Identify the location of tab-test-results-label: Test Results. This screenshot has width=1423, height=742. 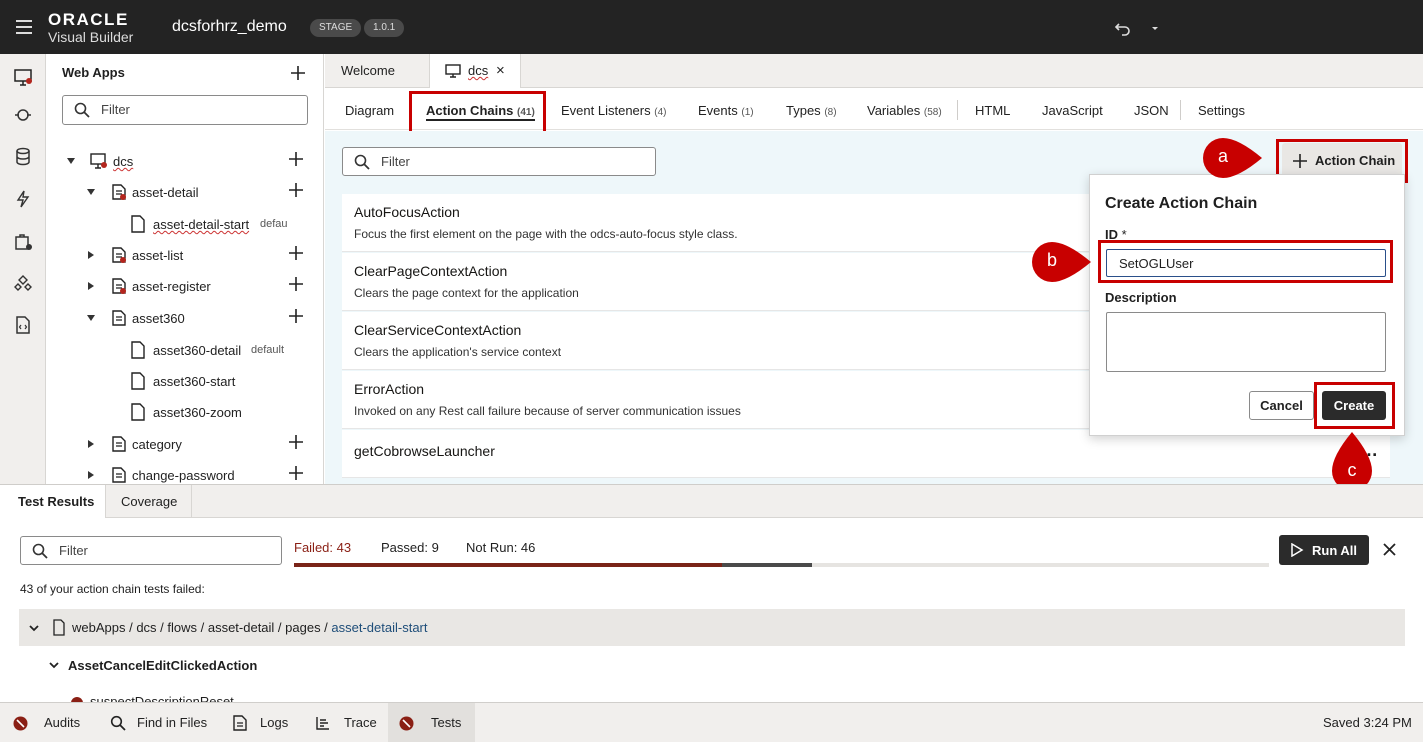
(56, 501).